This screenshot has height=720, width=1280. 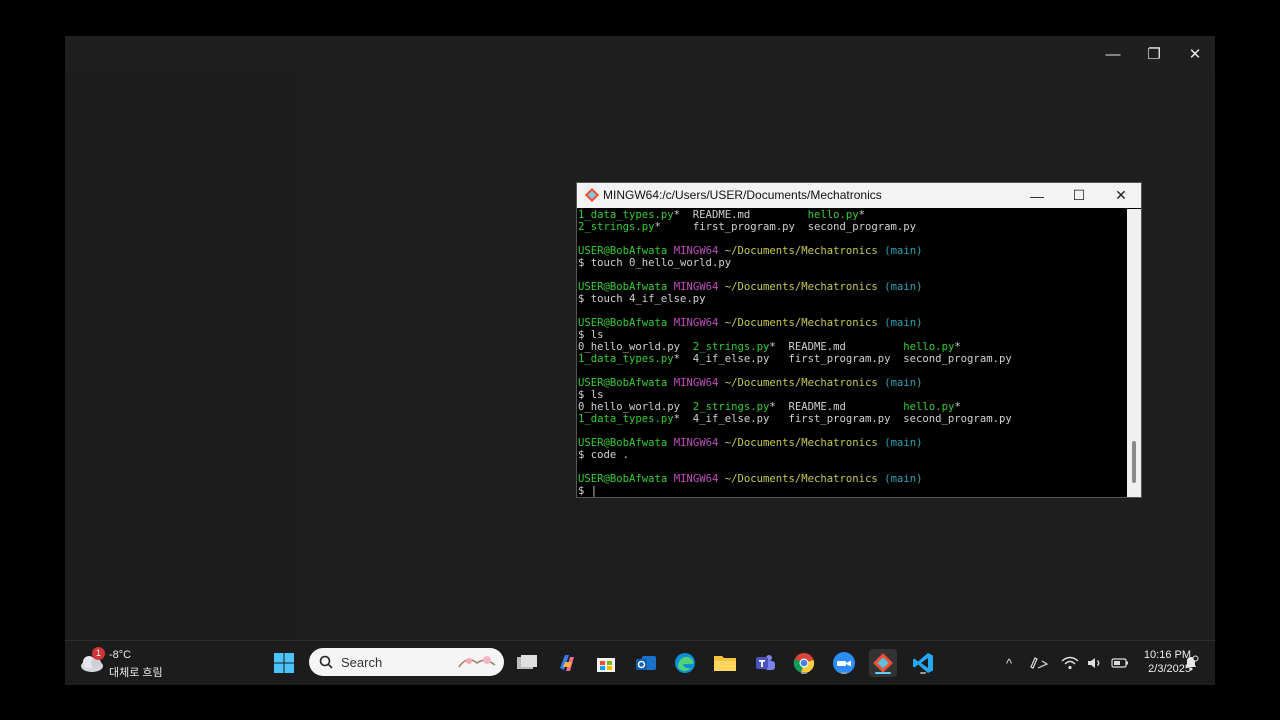 I want to click on start-button, so click(x=284, y=663).